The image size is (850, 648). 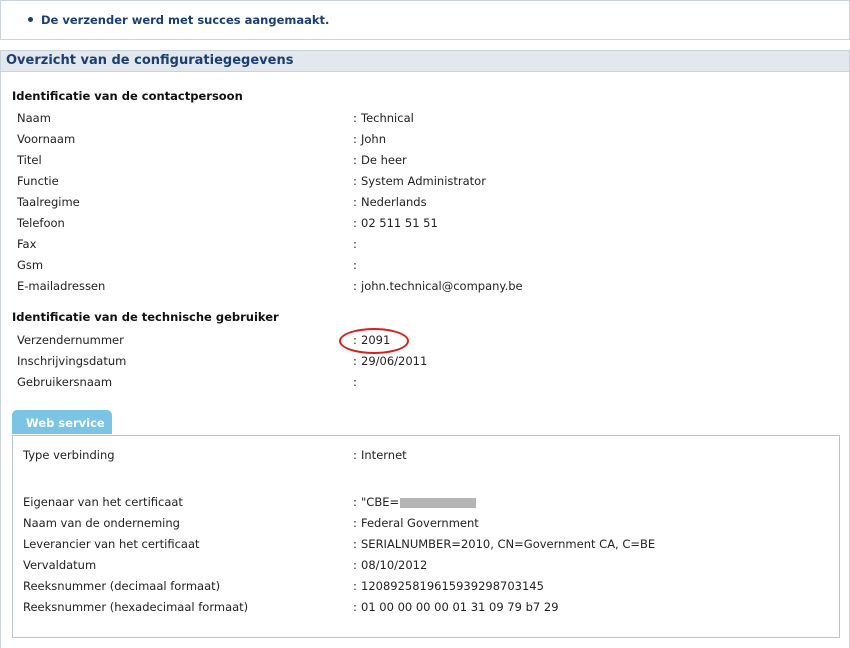 I want to click on technical-row-inschrijvingsdatum: Inschrijvingsdatum : 29/06/2011, so click(x=421, y=363).